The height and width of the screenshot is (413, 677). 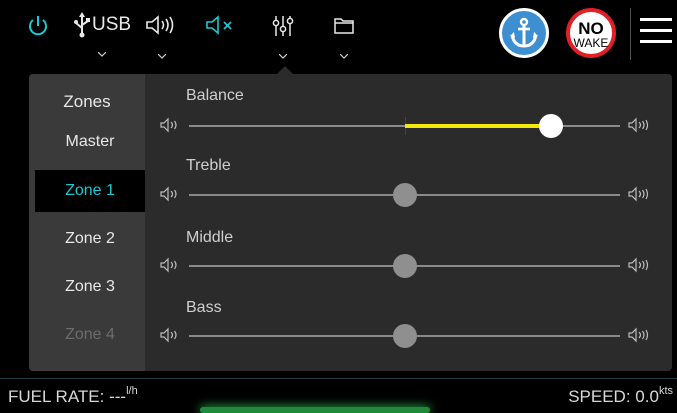 I want to click on folder-button, so click(x=344, y=36).